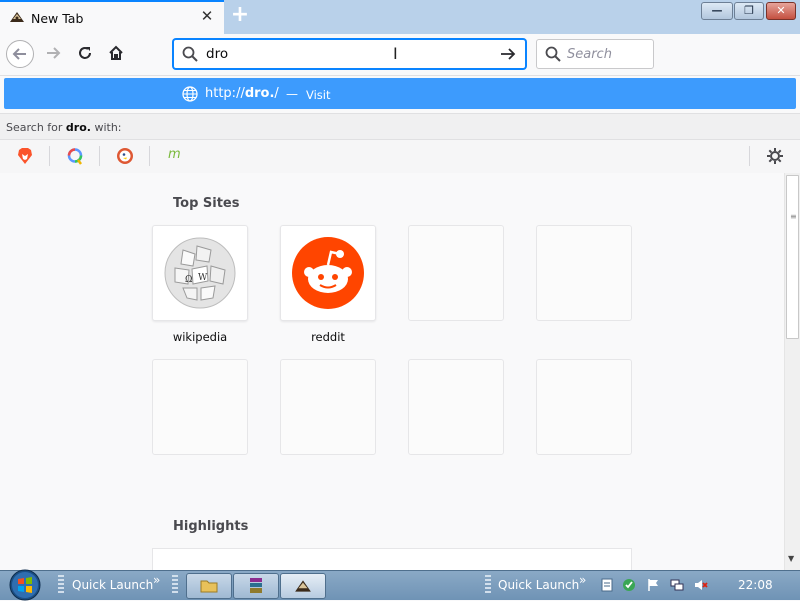 Image resolution: width=800 pixels, height=601 pixels. Describe the element at coordinates (791, 558) in the screenshot. I see `scroll-down-arrow-icon: ▼` at that location.